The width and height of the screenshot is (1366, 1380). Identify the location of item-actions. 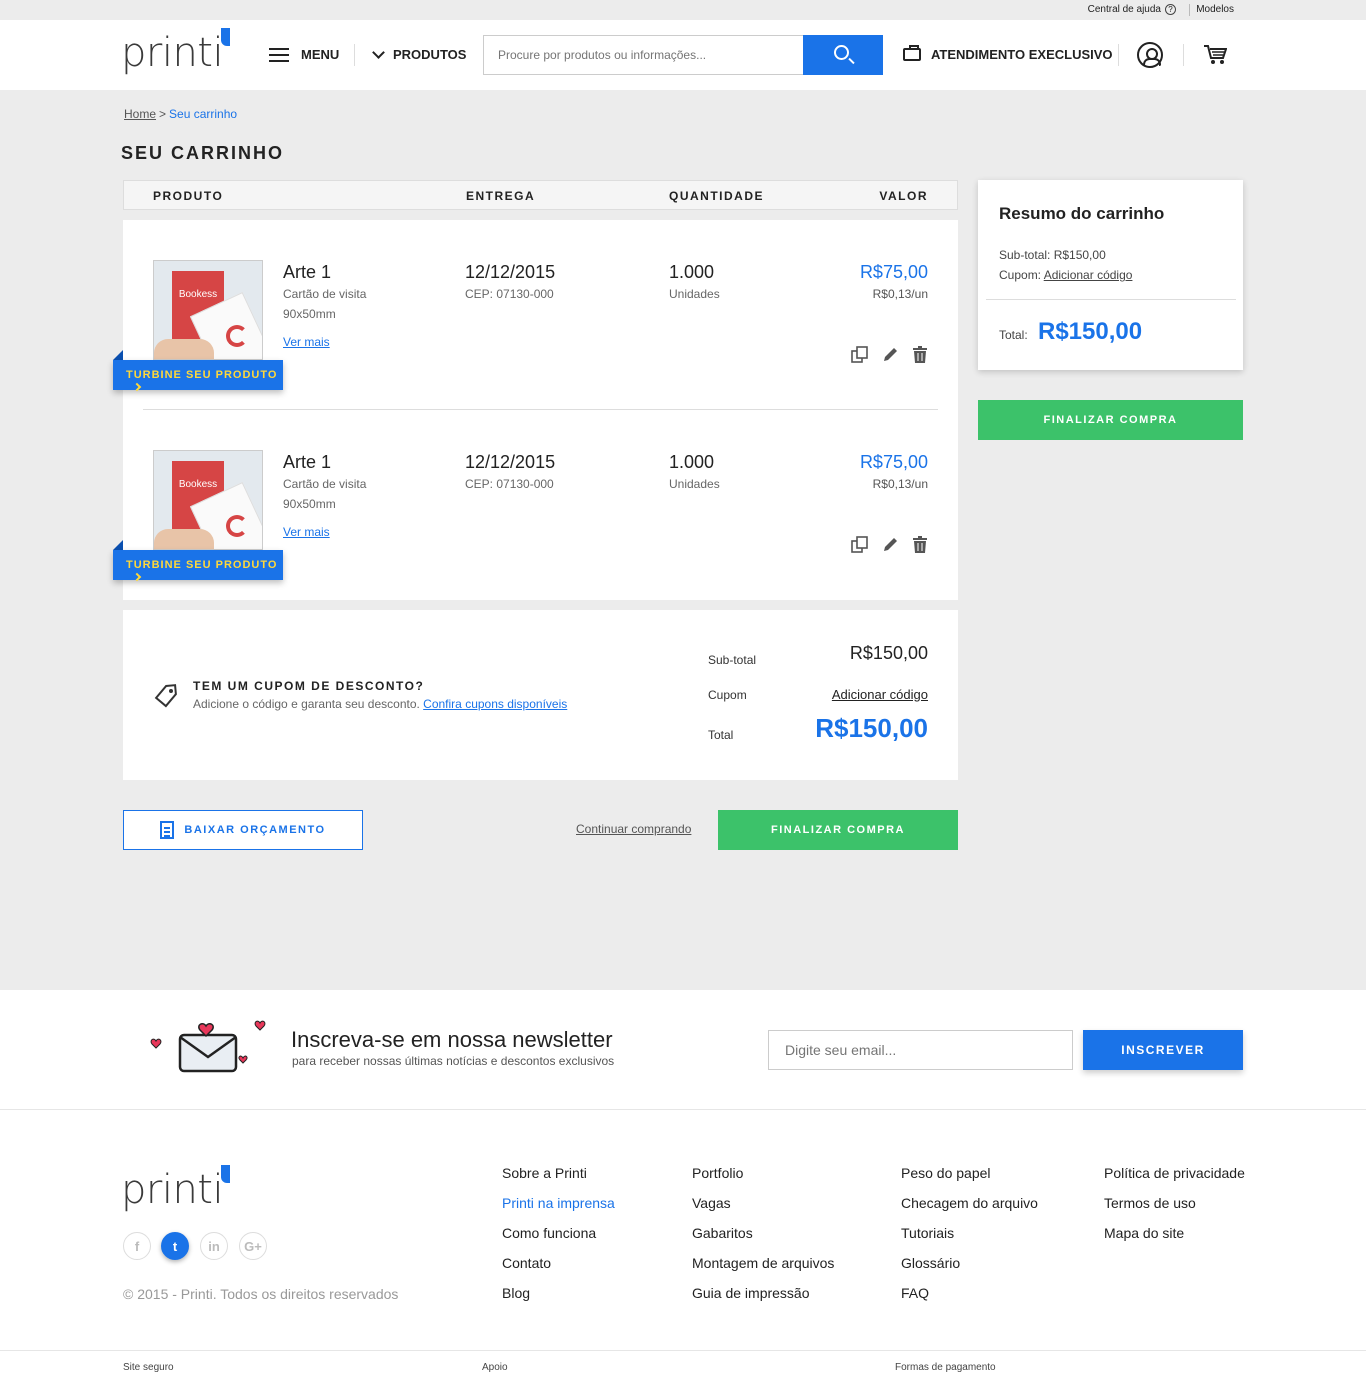
(890, 355).